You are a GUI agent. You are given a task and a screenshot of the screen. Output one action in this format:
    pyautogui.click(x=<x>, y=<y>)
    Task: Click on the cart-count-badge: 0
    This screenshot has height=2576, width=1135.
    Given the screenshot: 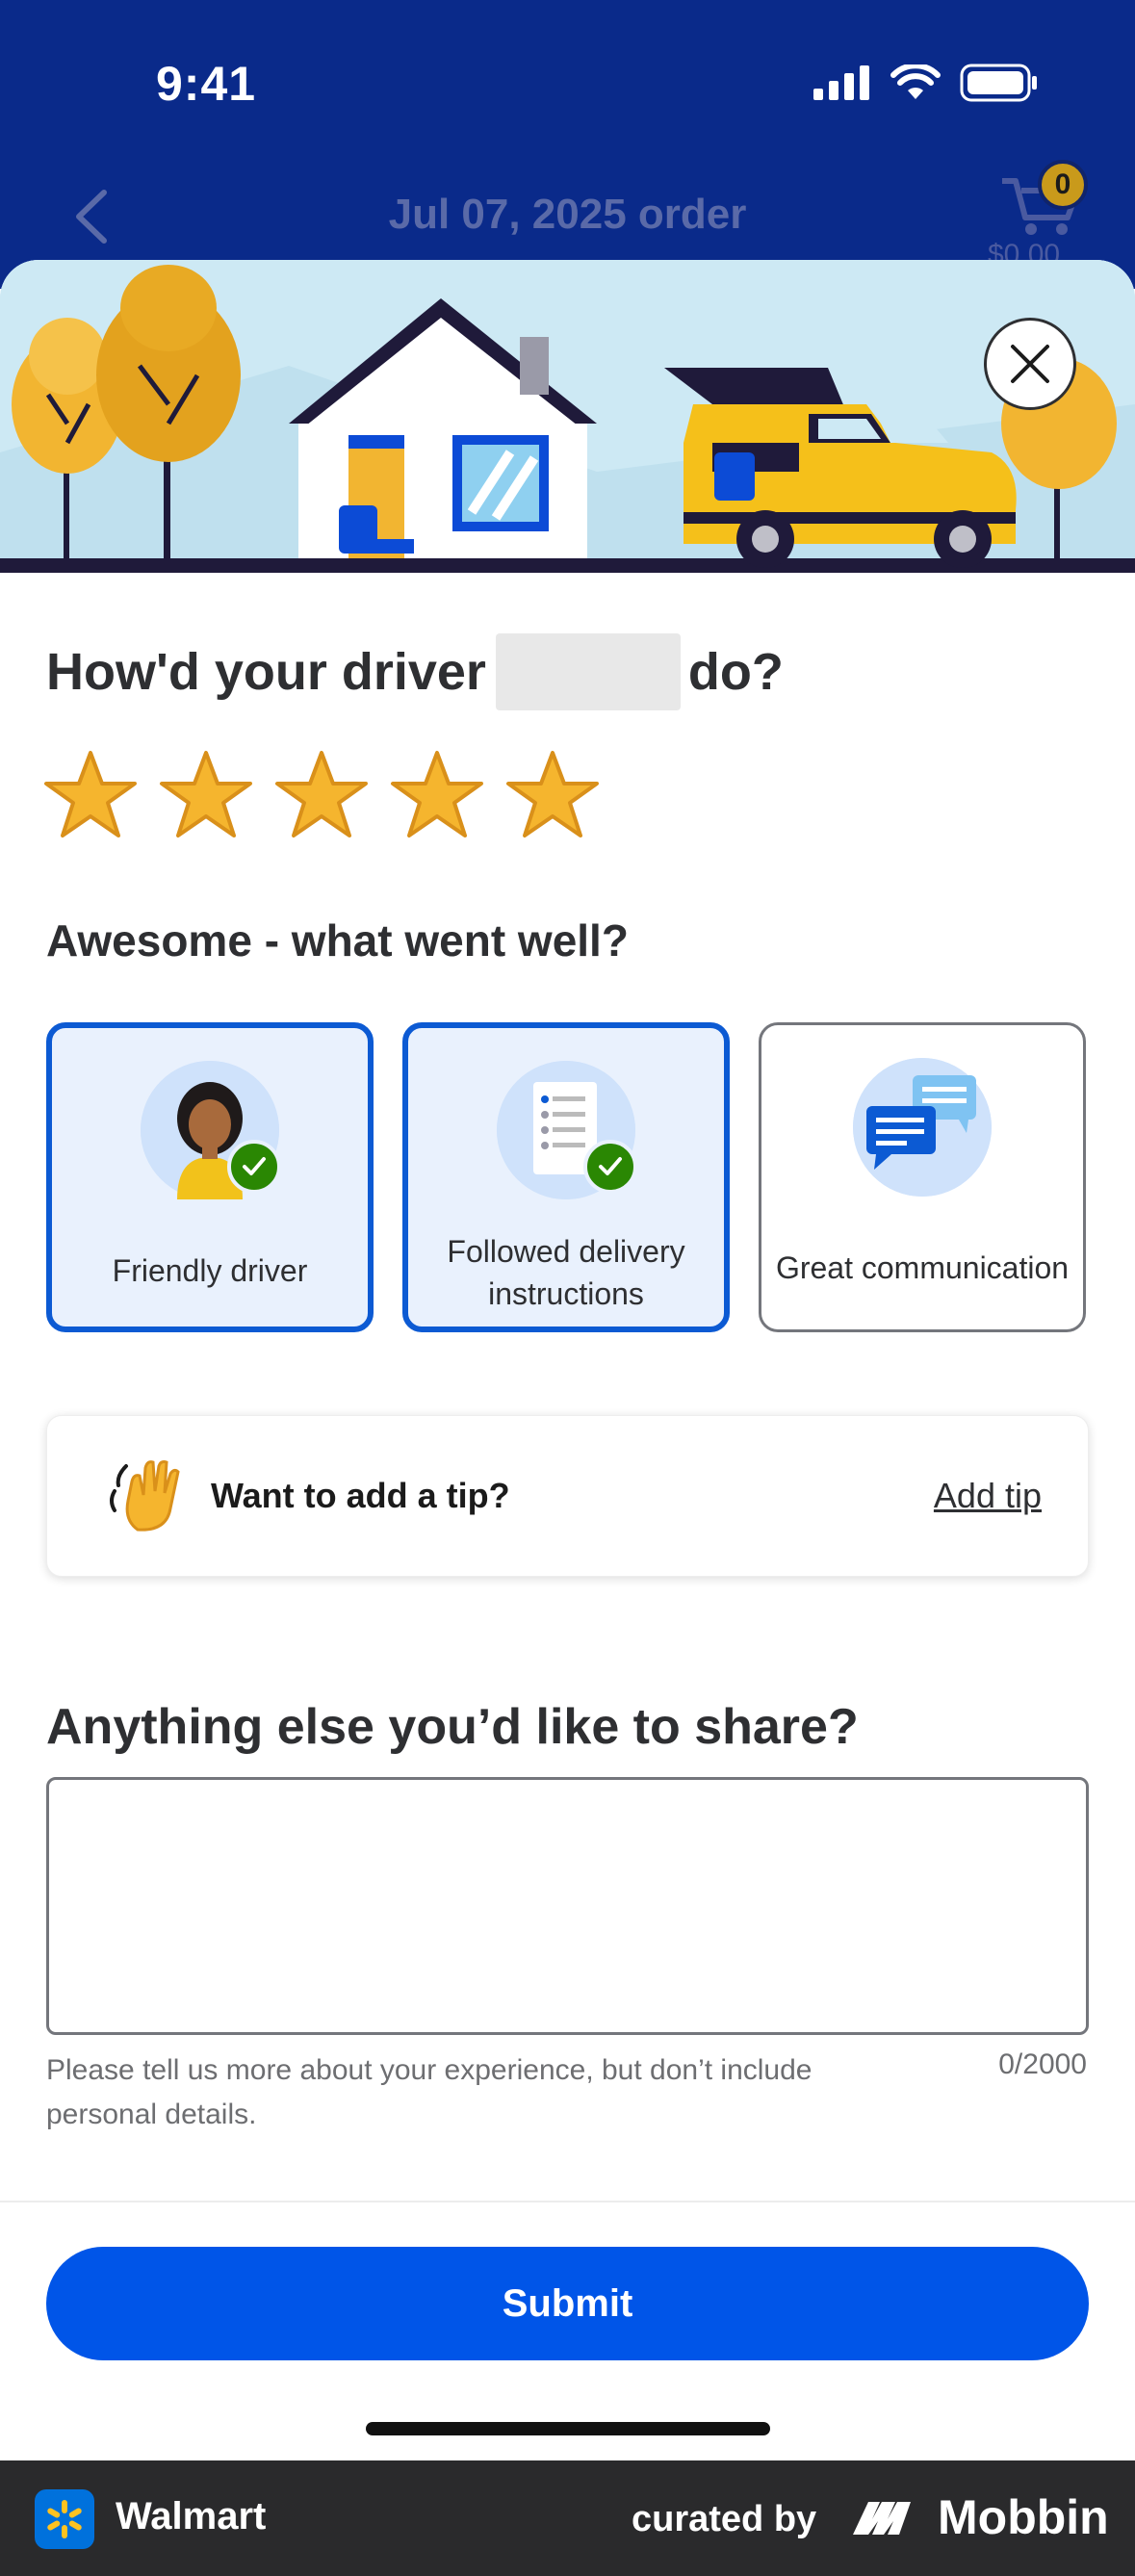 What is the action you would take?
    pyautogui.click(x=1063, y=185)
    